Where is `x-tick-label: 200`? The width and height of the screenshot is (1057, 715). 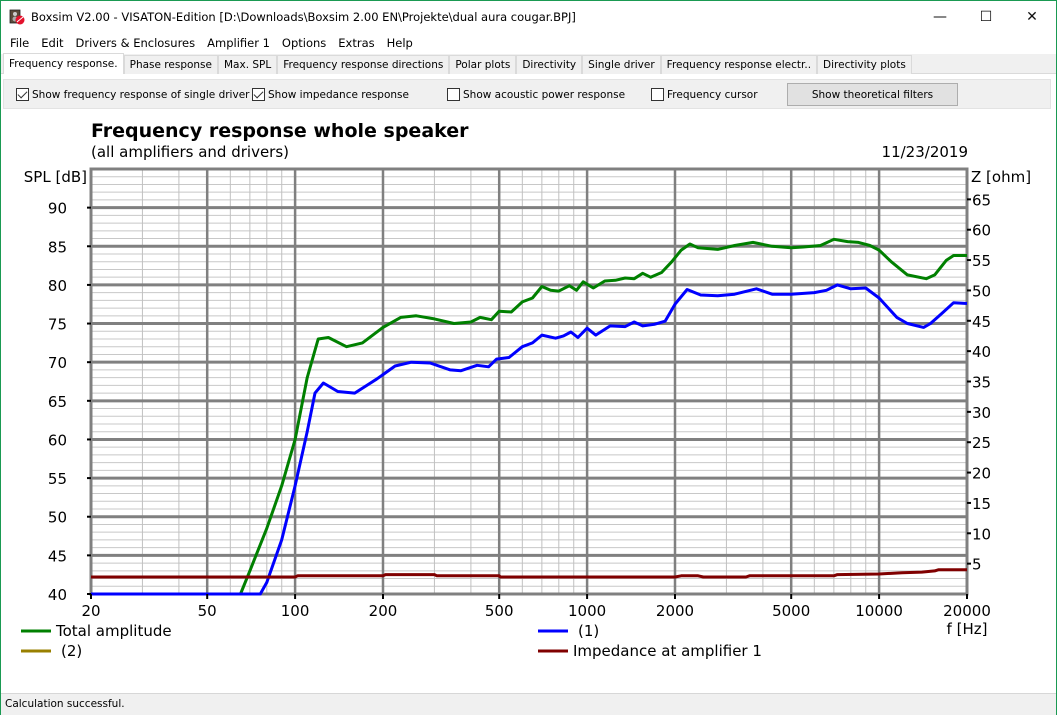
x-tick-label: 200 is located at coordinates (383, 611).